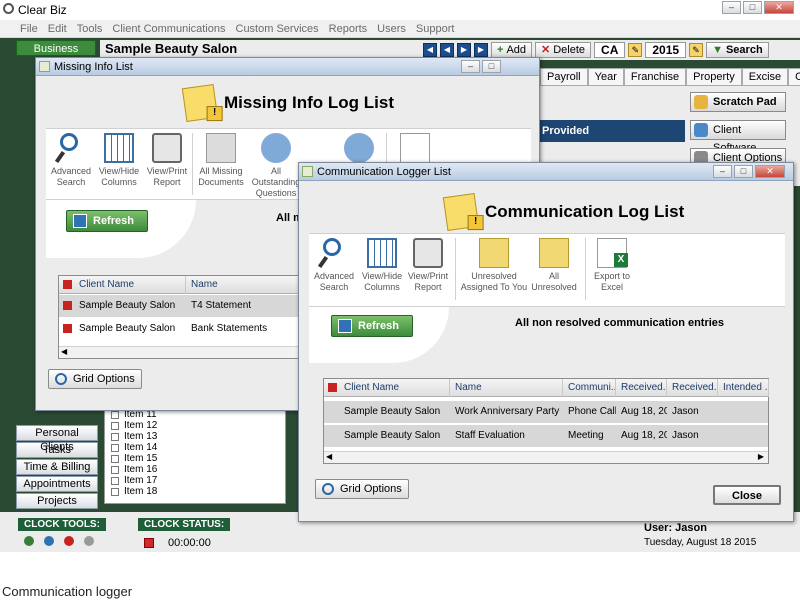 The height and width of the screenshot is (600, 800). What do you see at coordinates (195, 469) in the screenshot?
I see `list-item: Item 16` at bounding box center [195, 469].